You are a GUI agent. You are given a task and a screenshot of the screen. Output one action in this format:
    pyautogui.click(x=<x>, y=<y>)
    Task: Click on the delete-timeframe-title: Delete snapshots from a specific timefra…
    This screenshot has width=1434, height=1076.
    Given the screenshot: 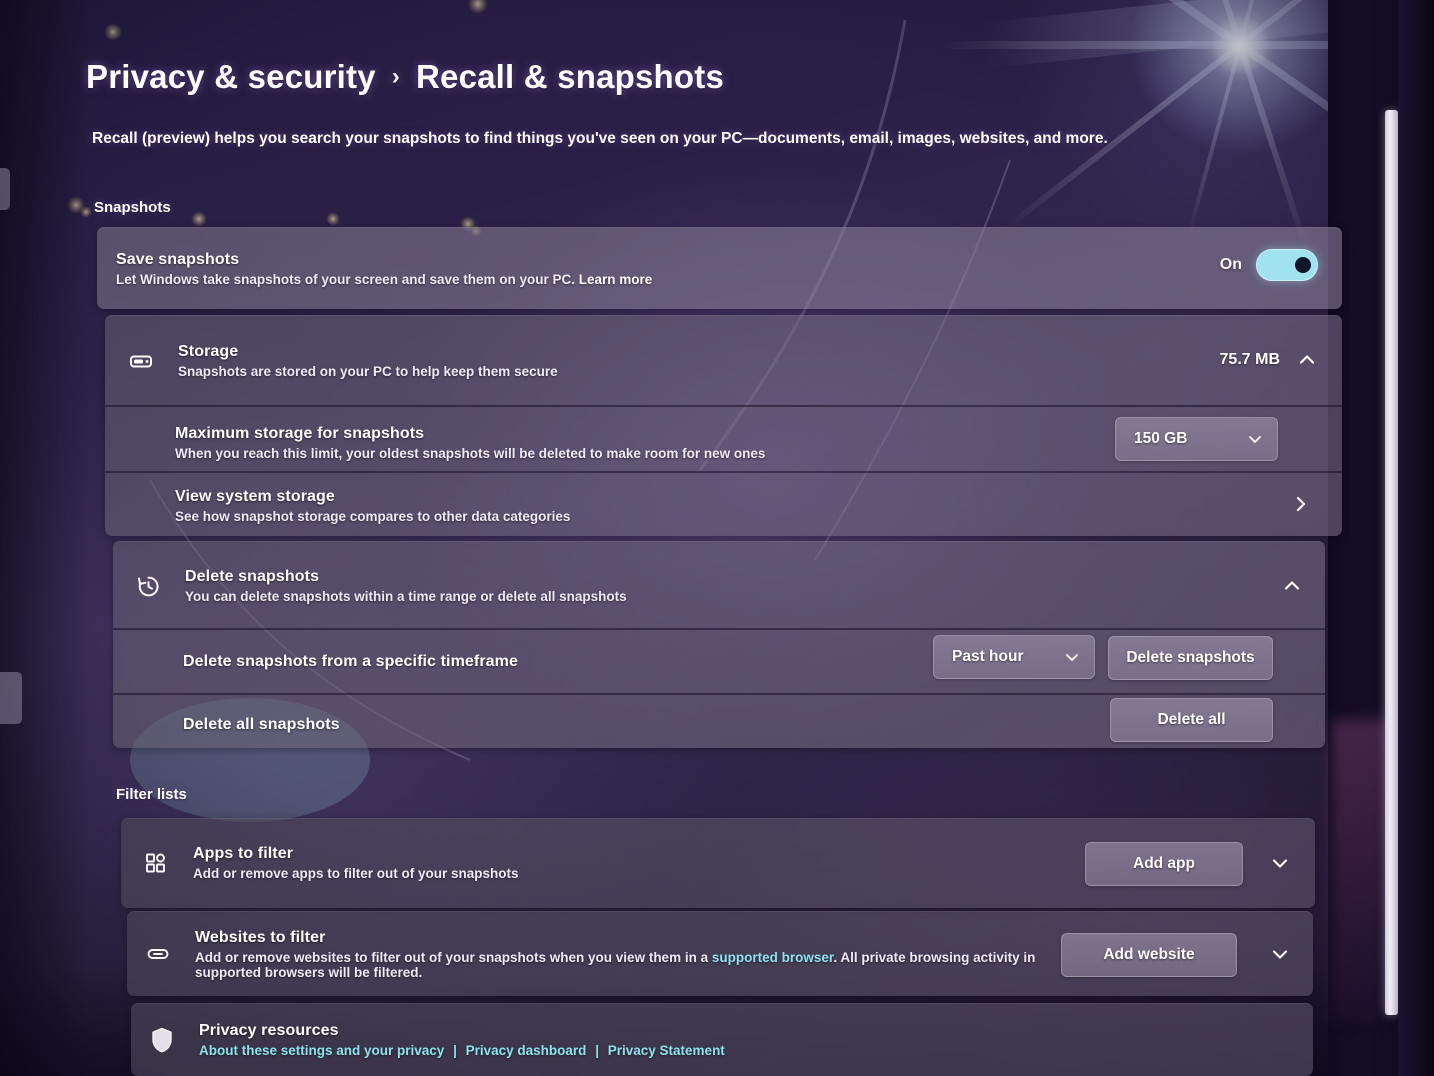 What is the action you would take?
    pyautogui.click(x=350, y=661)
    